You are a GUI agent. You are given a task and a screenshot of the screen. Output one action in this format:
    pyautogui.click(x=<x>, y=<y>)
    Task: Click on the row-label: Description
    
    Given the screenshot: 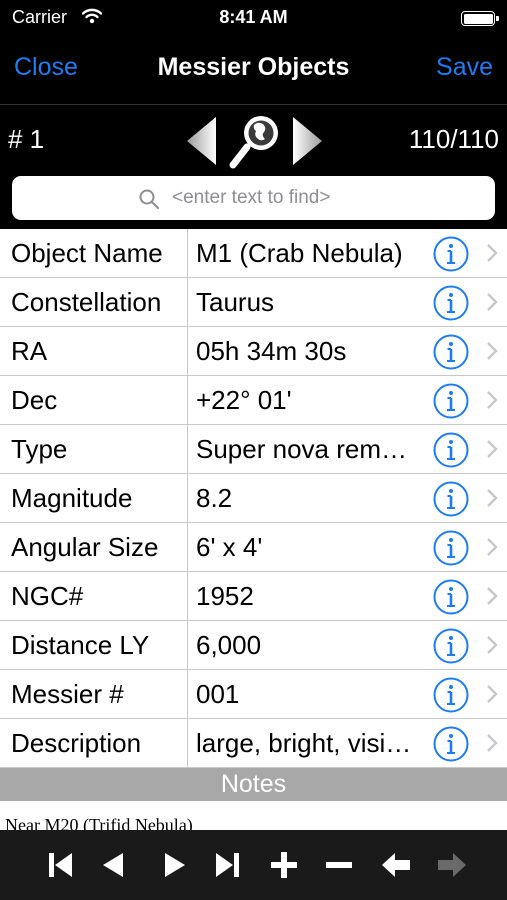 What is the action you would take?
    pyautogui.click(x=76, y=743)
    